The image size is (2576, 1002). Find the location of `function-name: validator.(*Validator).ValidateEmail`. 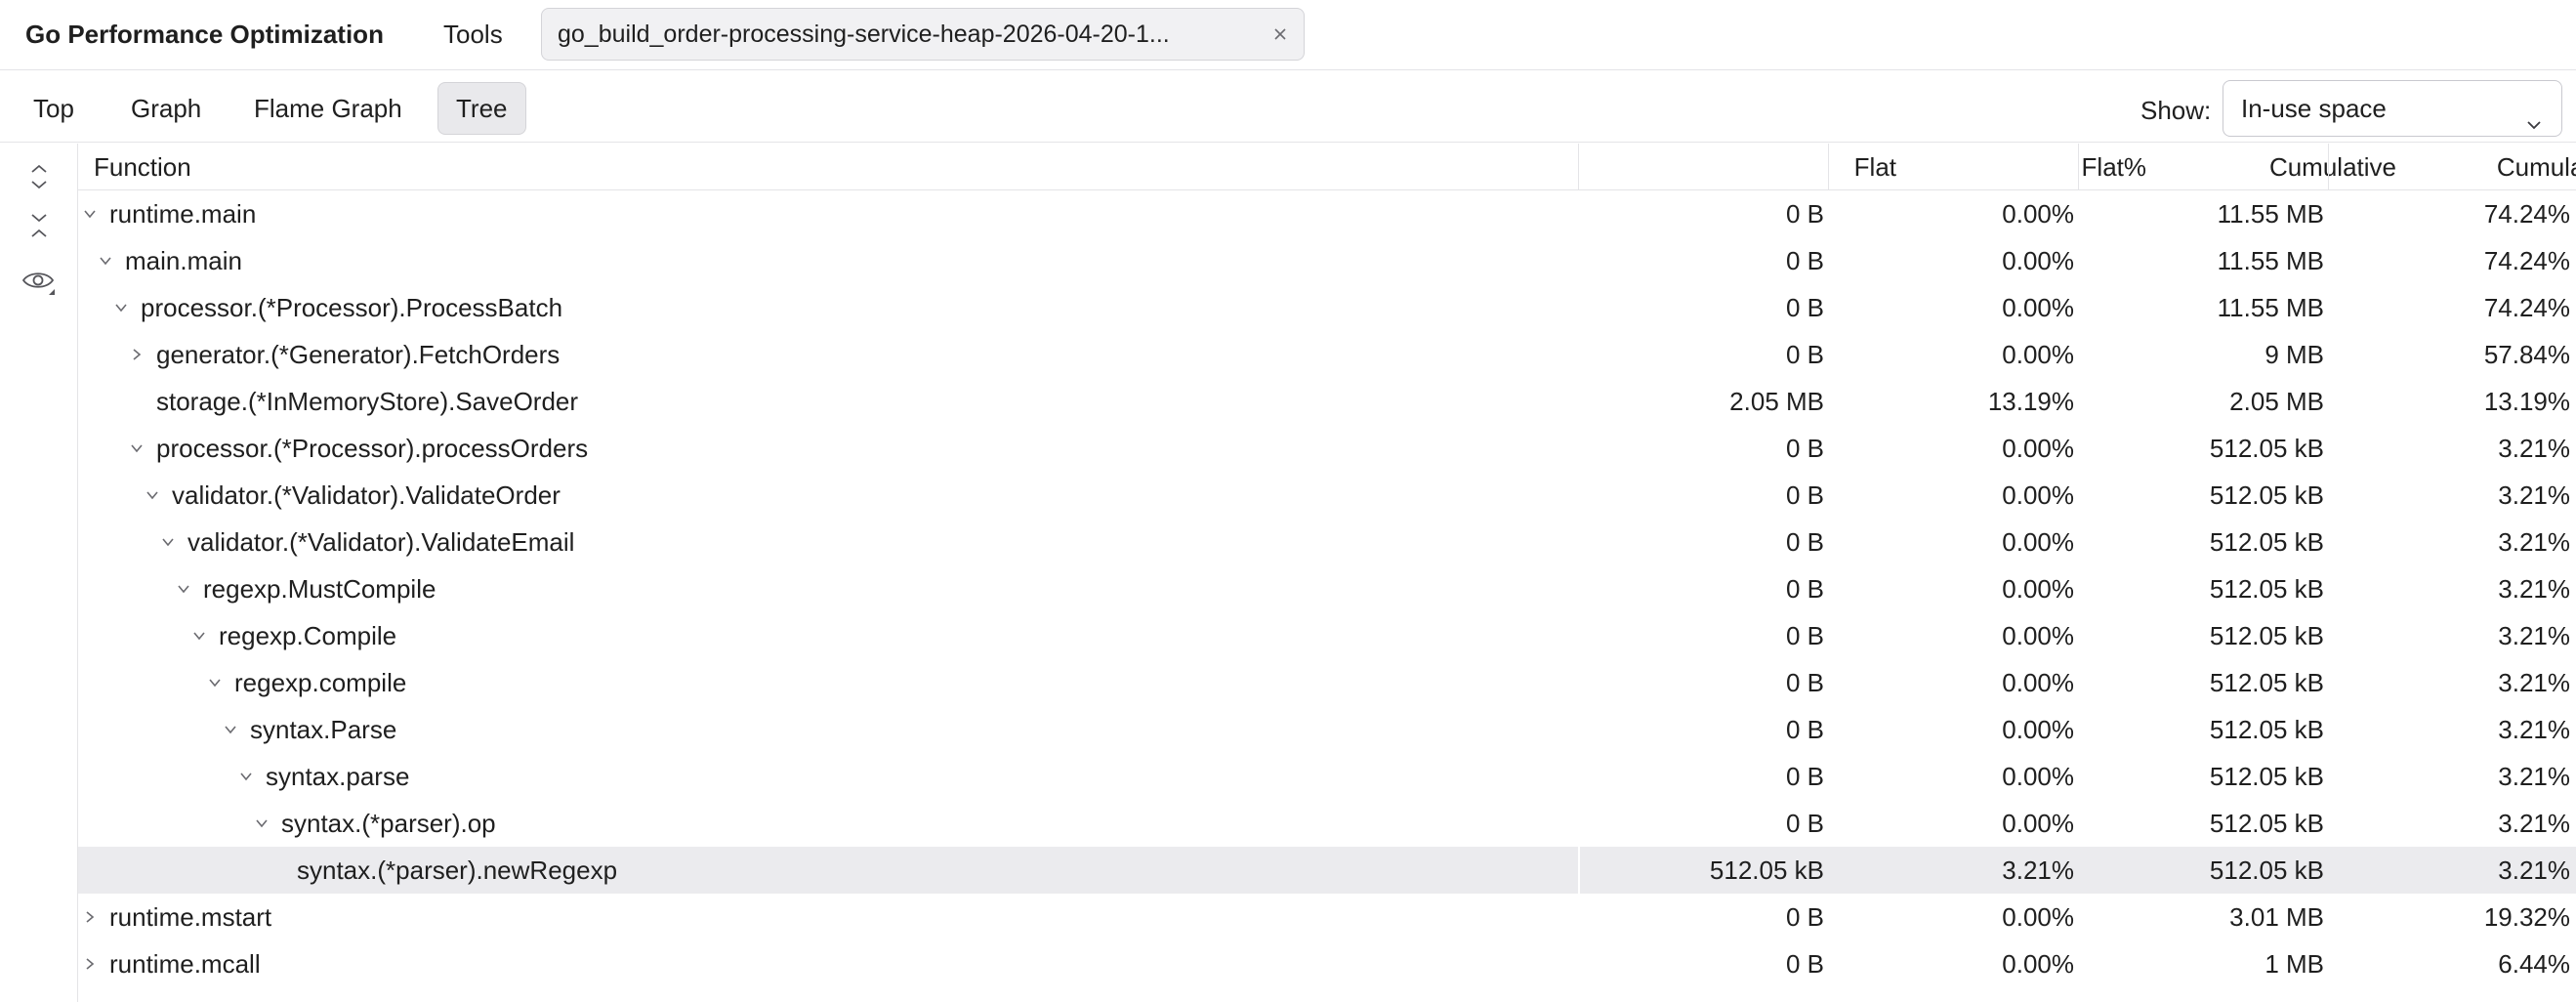

function-name: validator.(*Validator).ValidateEmail is located at coordinates (381, 542).